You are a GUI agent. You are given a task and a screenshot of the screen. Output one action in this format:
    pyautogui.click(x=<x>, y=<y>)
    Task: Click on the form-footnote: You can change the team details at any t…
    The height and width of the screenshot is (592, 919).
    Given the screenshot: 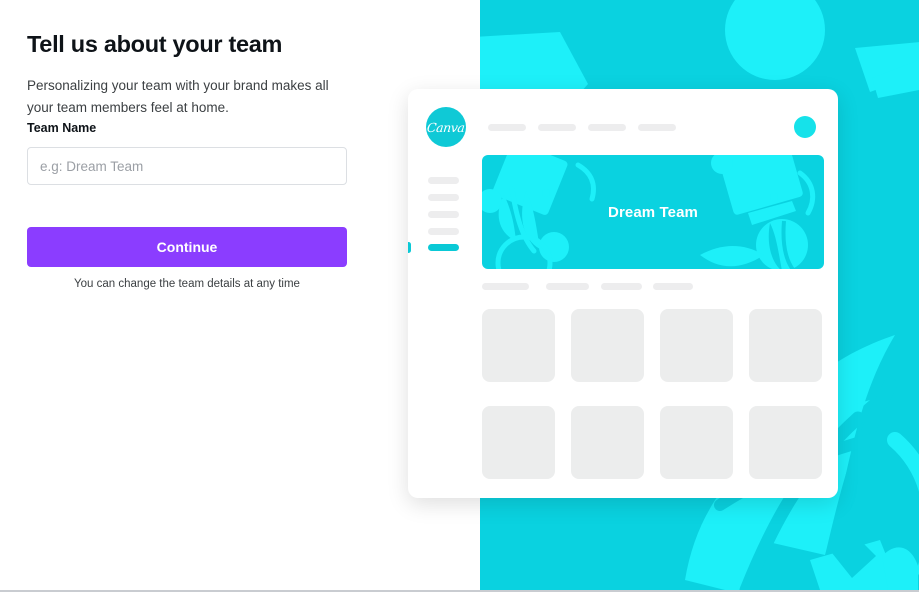 What is the action you would take?
    pyautogui.click(x=187, y=284)
    